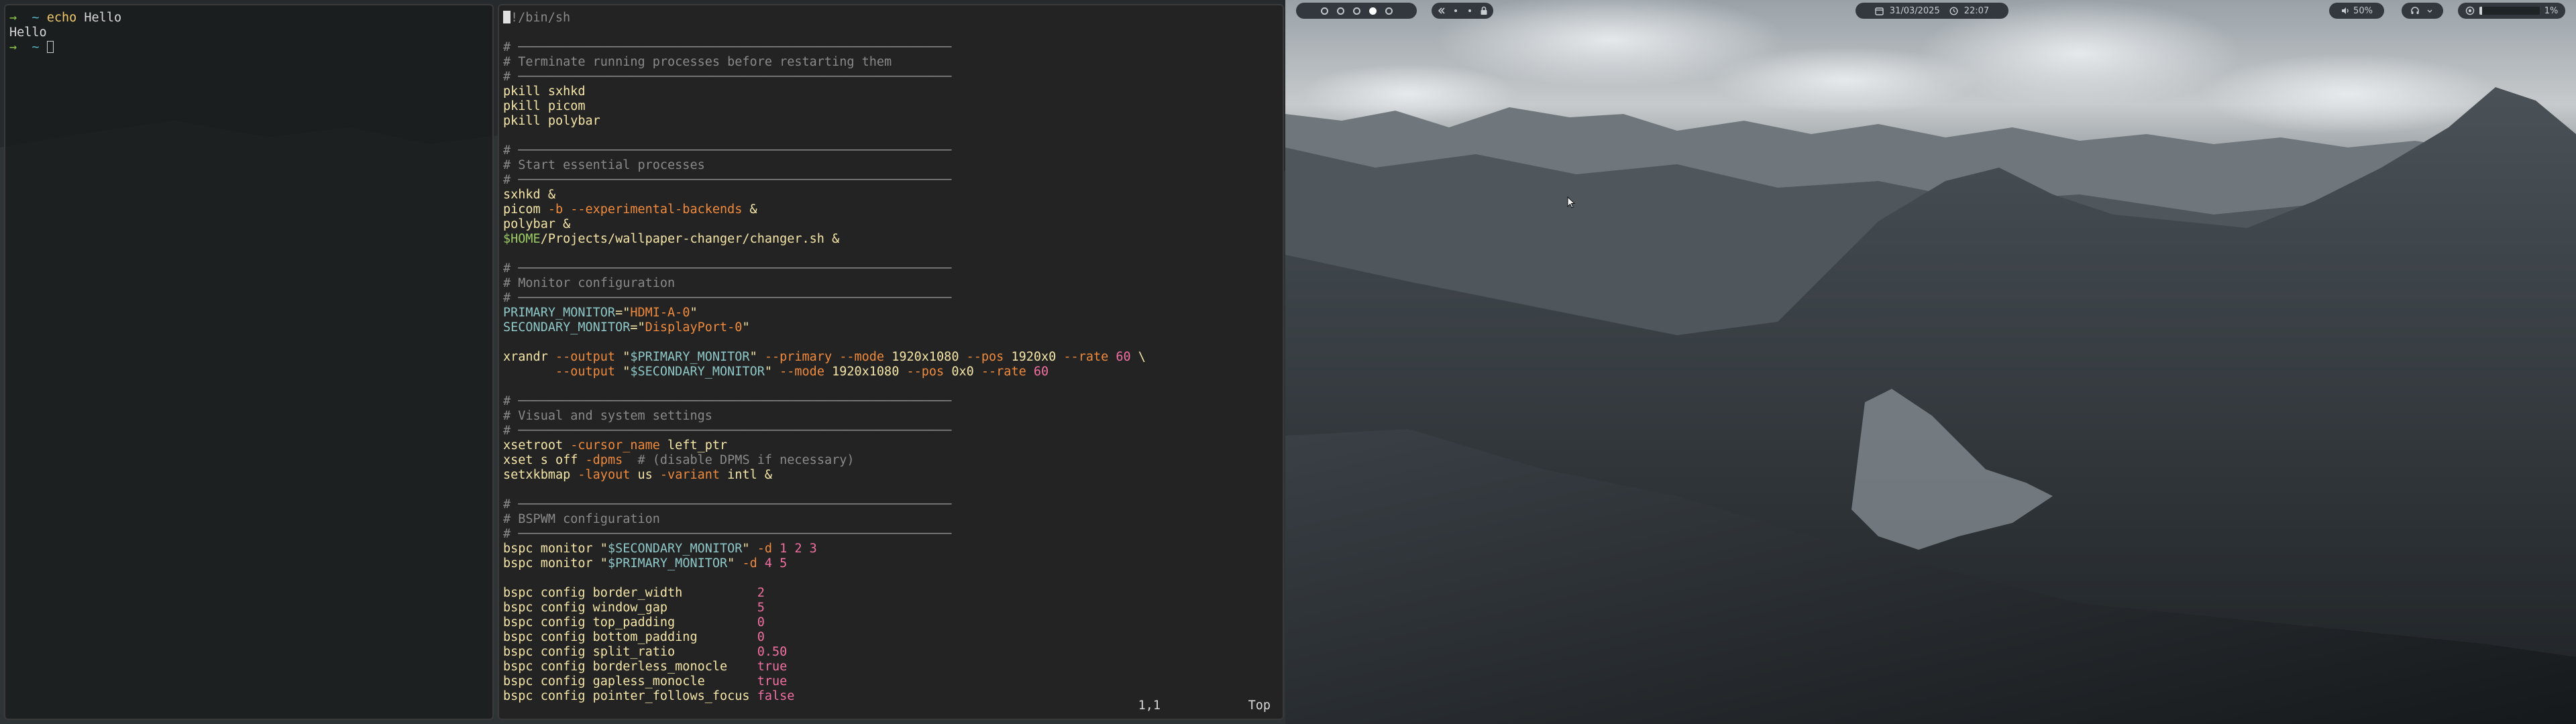 The height and width of the screenshot is (724, 2576). What do you see at coordinates (824, 681) in the screenshot?
I see `text-line: bspc config gapless_monocle true` at bounding box center [824, 681].